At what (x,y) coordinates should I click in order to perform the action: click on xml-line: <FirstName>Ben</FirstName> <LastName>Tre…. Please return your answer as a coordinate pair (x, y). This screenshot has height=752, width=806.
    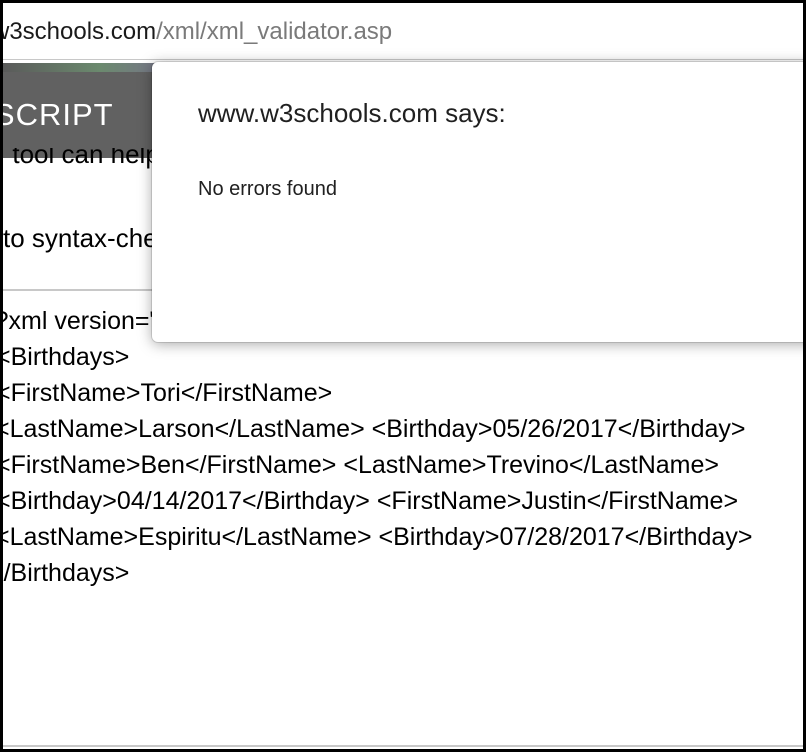
    Looking at the image, I should click on (361, 465).